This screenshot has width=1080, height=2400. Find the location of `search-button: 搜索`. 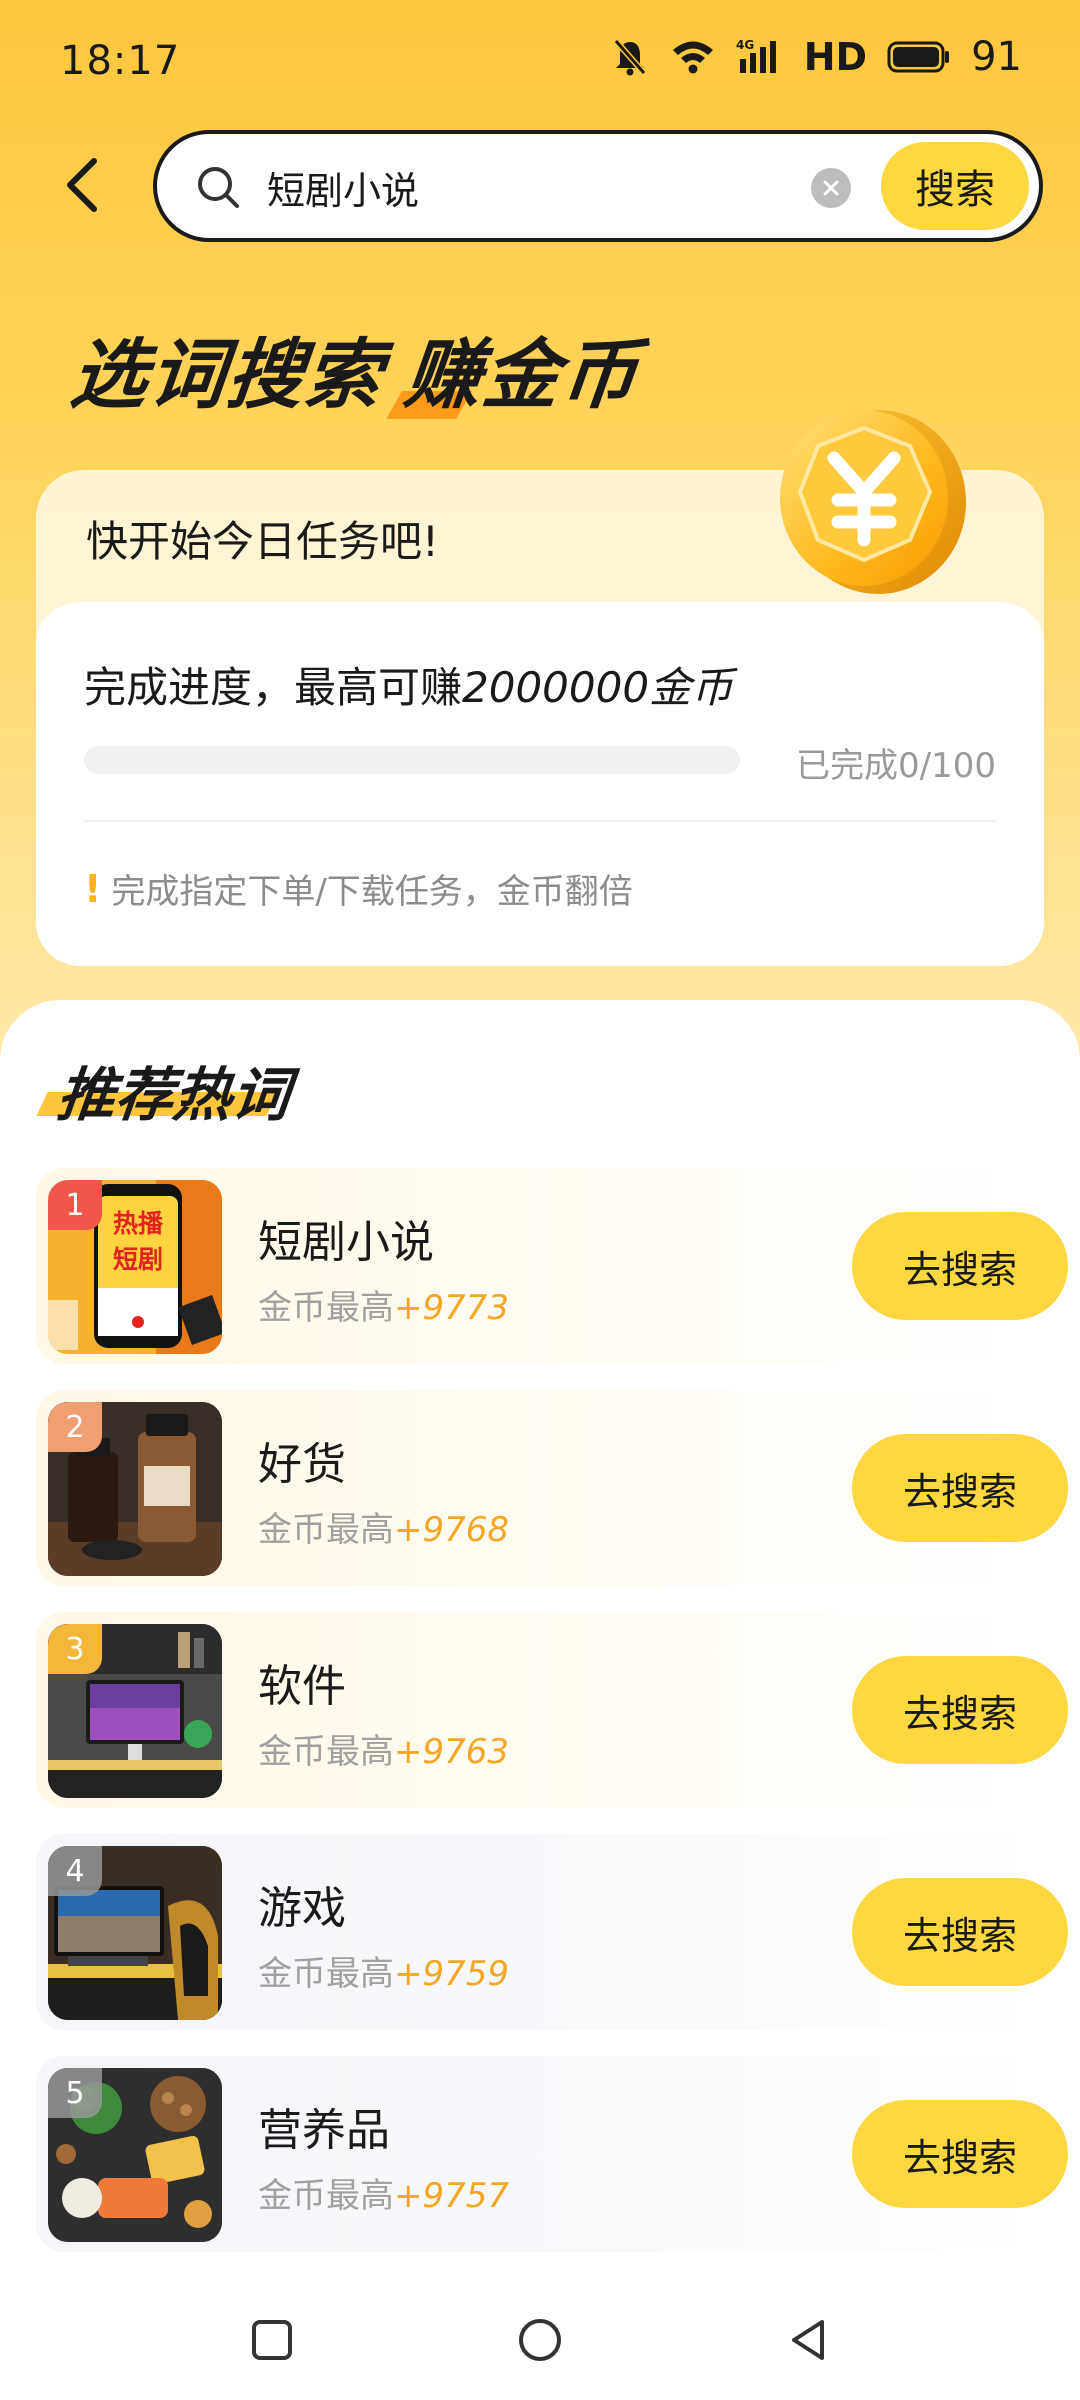

search-button: 搜索 is located at coordinates (955, 186).